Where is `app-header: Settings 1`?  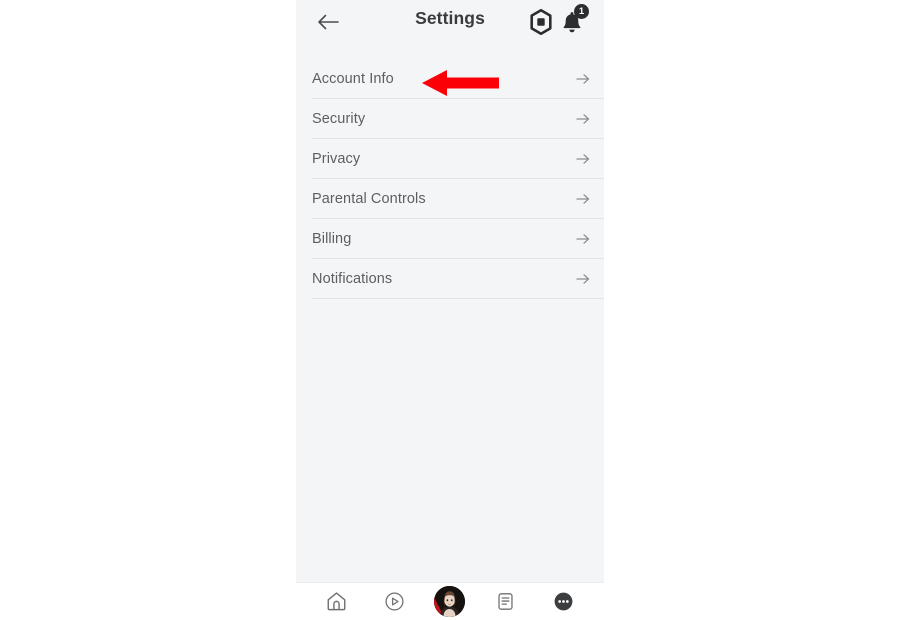 app-header: Settings 1 is located at coordinates (450, 22).